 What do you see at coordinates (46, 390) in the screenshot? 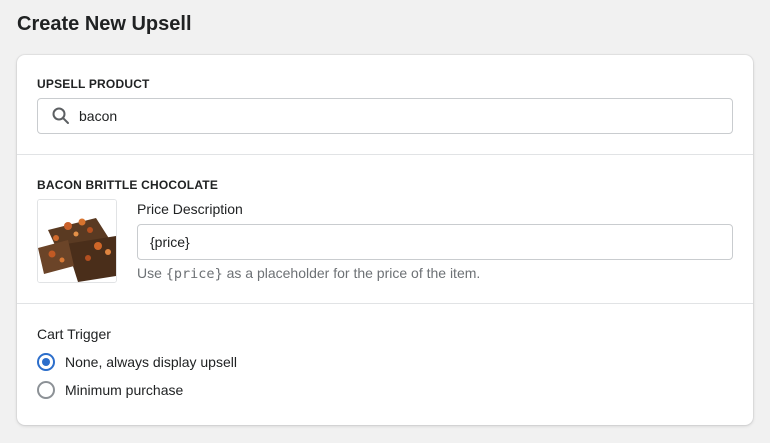
I see `radio-button-unchecked` at bounding box center [46, 390].